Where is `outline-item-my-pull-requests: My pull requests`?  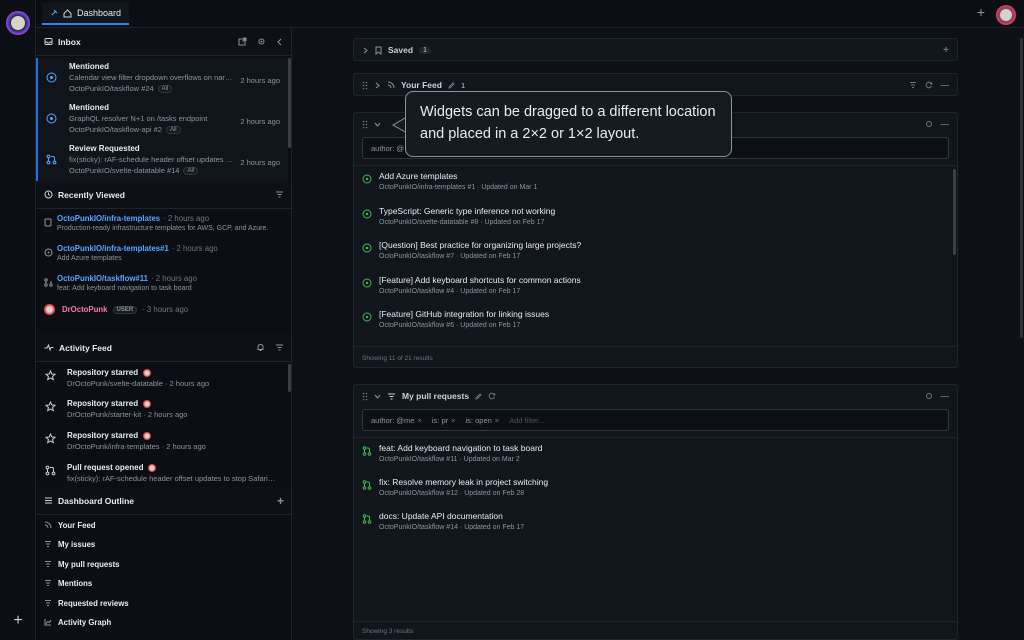 outline-item-my-pull-requests: My pull requests is located at coordinates (163, 564).